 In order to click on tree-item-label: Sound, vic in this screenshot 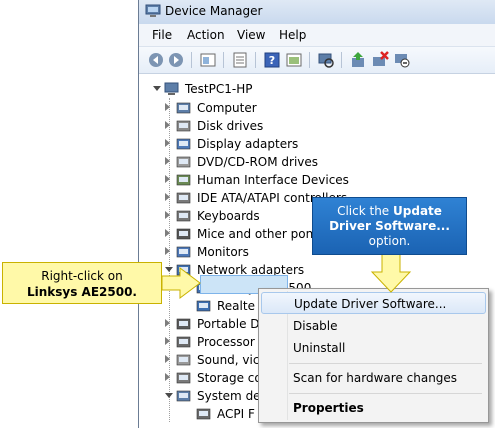, I will do `click(228, 360)`.